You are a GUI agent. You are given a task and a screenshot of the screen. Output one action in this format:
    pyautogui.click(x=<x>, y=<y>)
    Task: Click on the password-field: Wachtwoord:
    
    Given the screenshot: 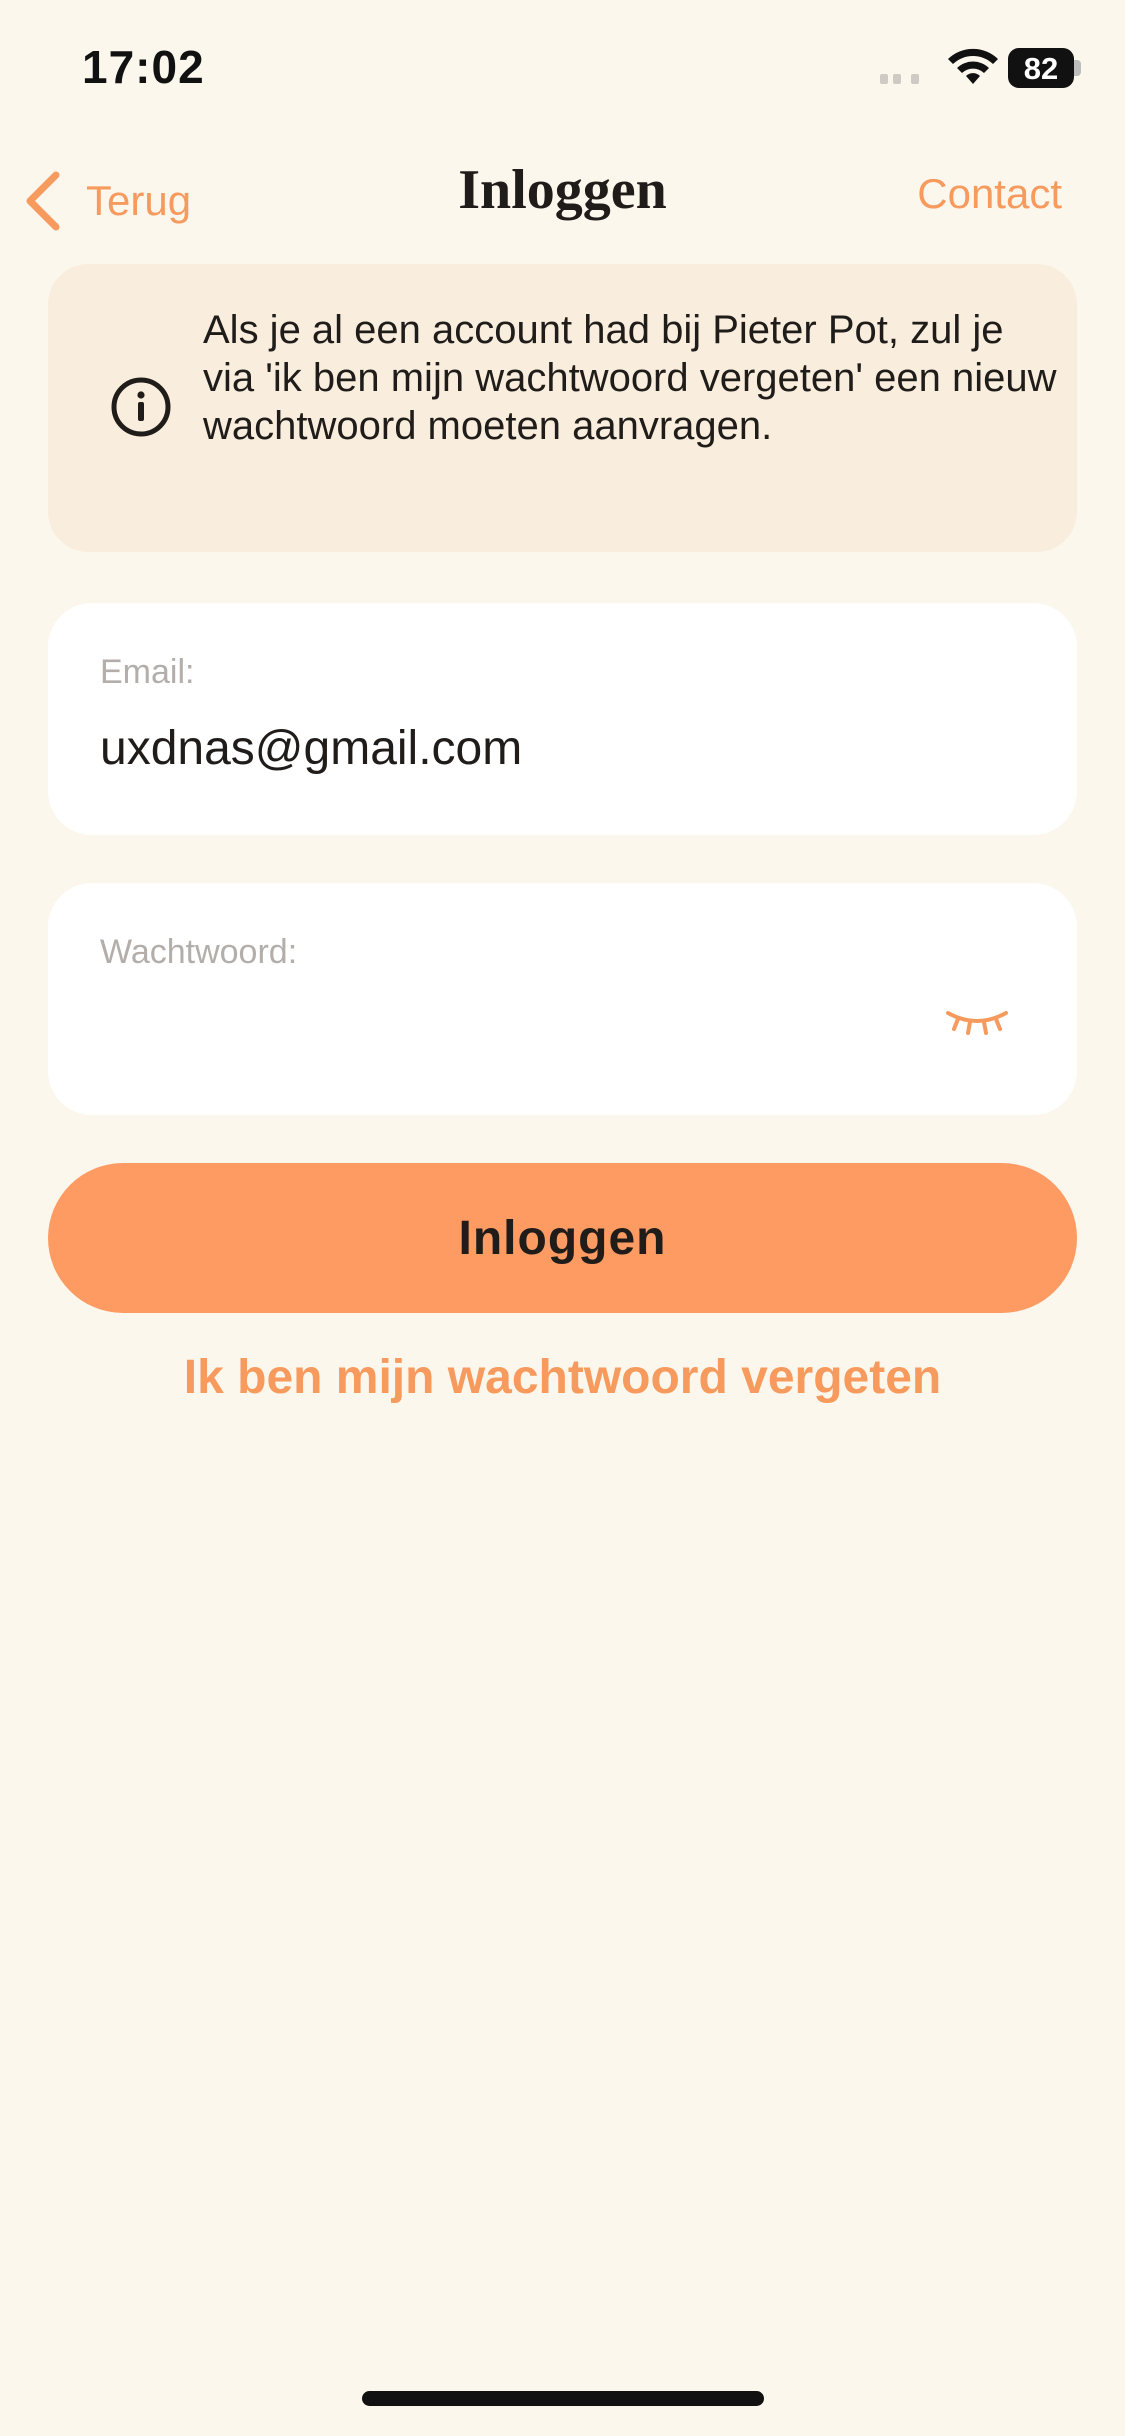 What is the action you would take?
    pyautogui.click(x=562, y=999)
    